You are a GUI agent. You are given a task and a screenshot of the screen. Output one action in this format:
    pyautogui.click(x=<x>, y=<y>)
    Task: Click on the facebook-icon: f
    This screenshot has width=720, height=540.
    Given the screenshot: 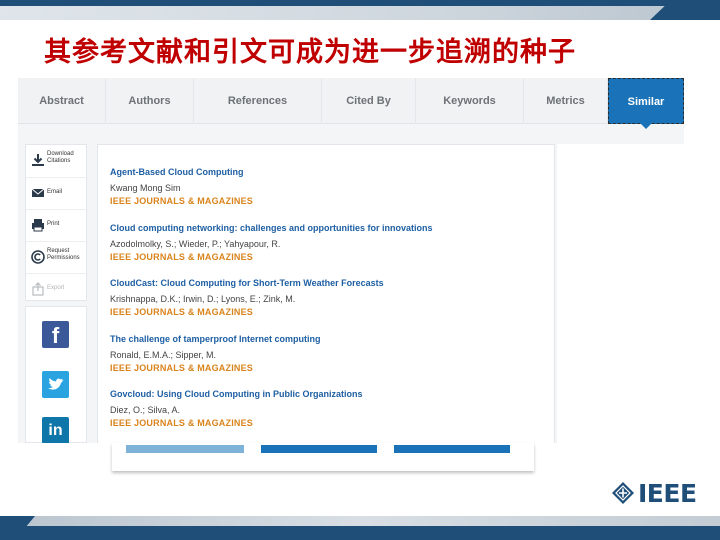 What is the action you would take?
    pyautogui.click(x=55, y=334)
    